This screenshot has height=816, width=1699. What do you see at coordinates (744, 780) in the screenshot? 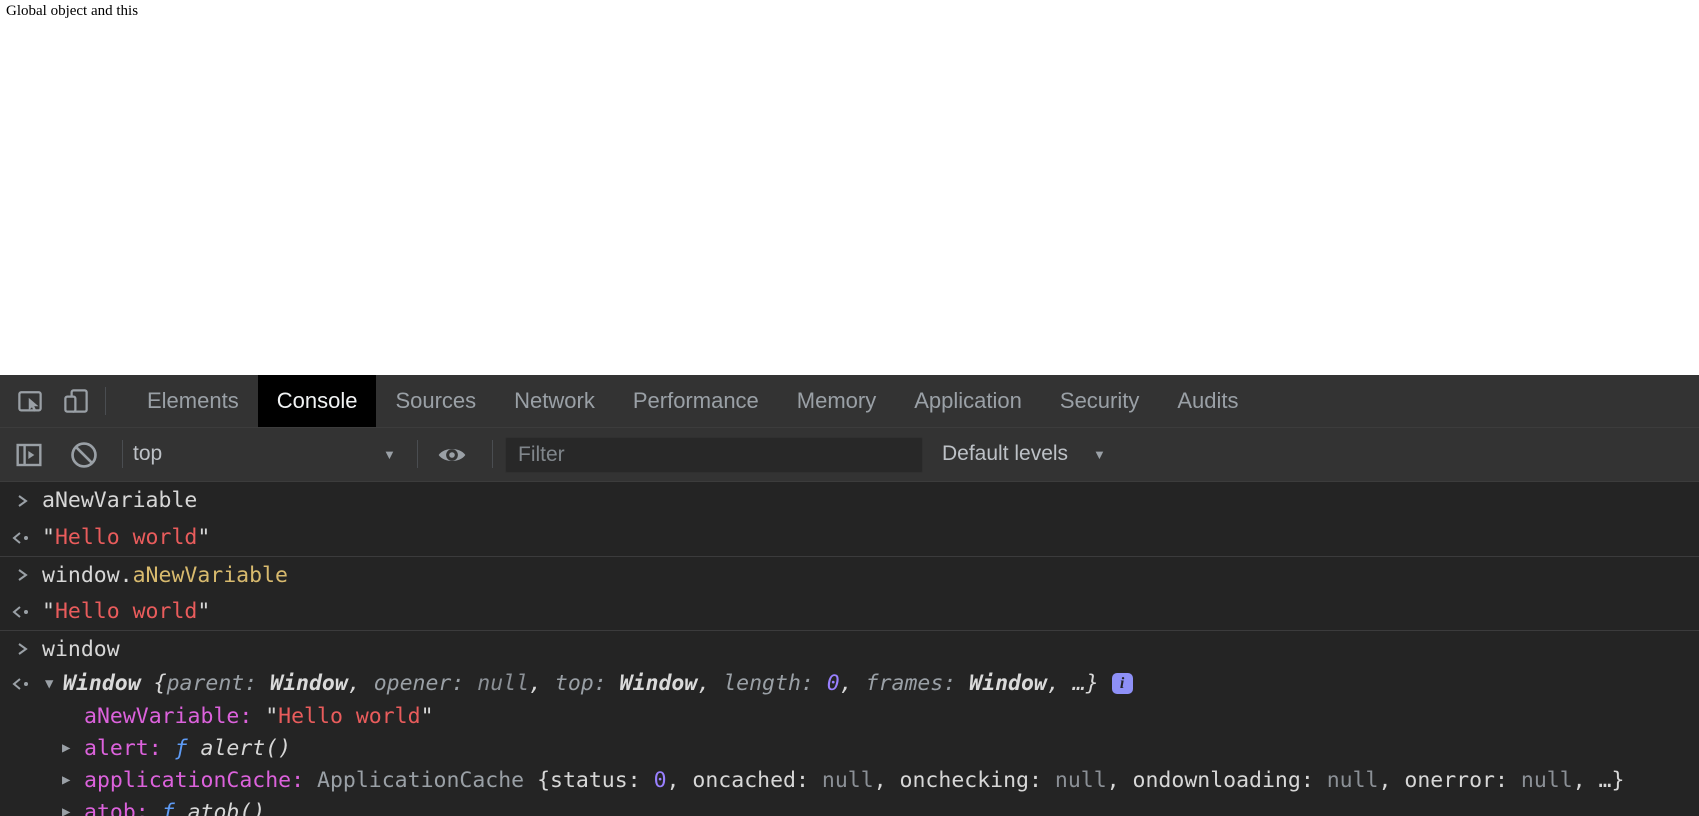
I see `console-text: , oncached:` at bounding box center [744, 780].